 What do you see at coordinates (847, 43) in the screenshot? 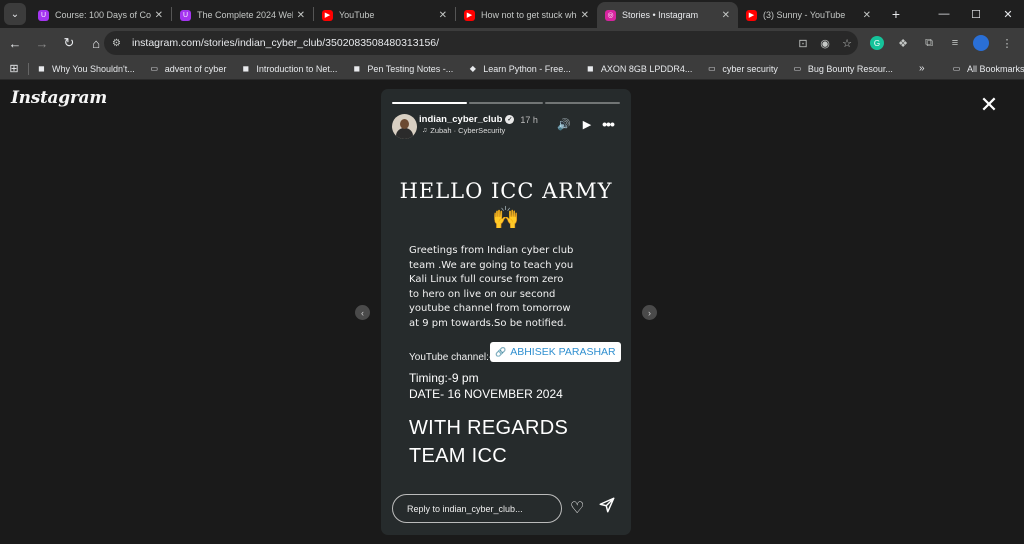
I see `bookmark-star-icon: ☆` at bounding box center [847, 43].